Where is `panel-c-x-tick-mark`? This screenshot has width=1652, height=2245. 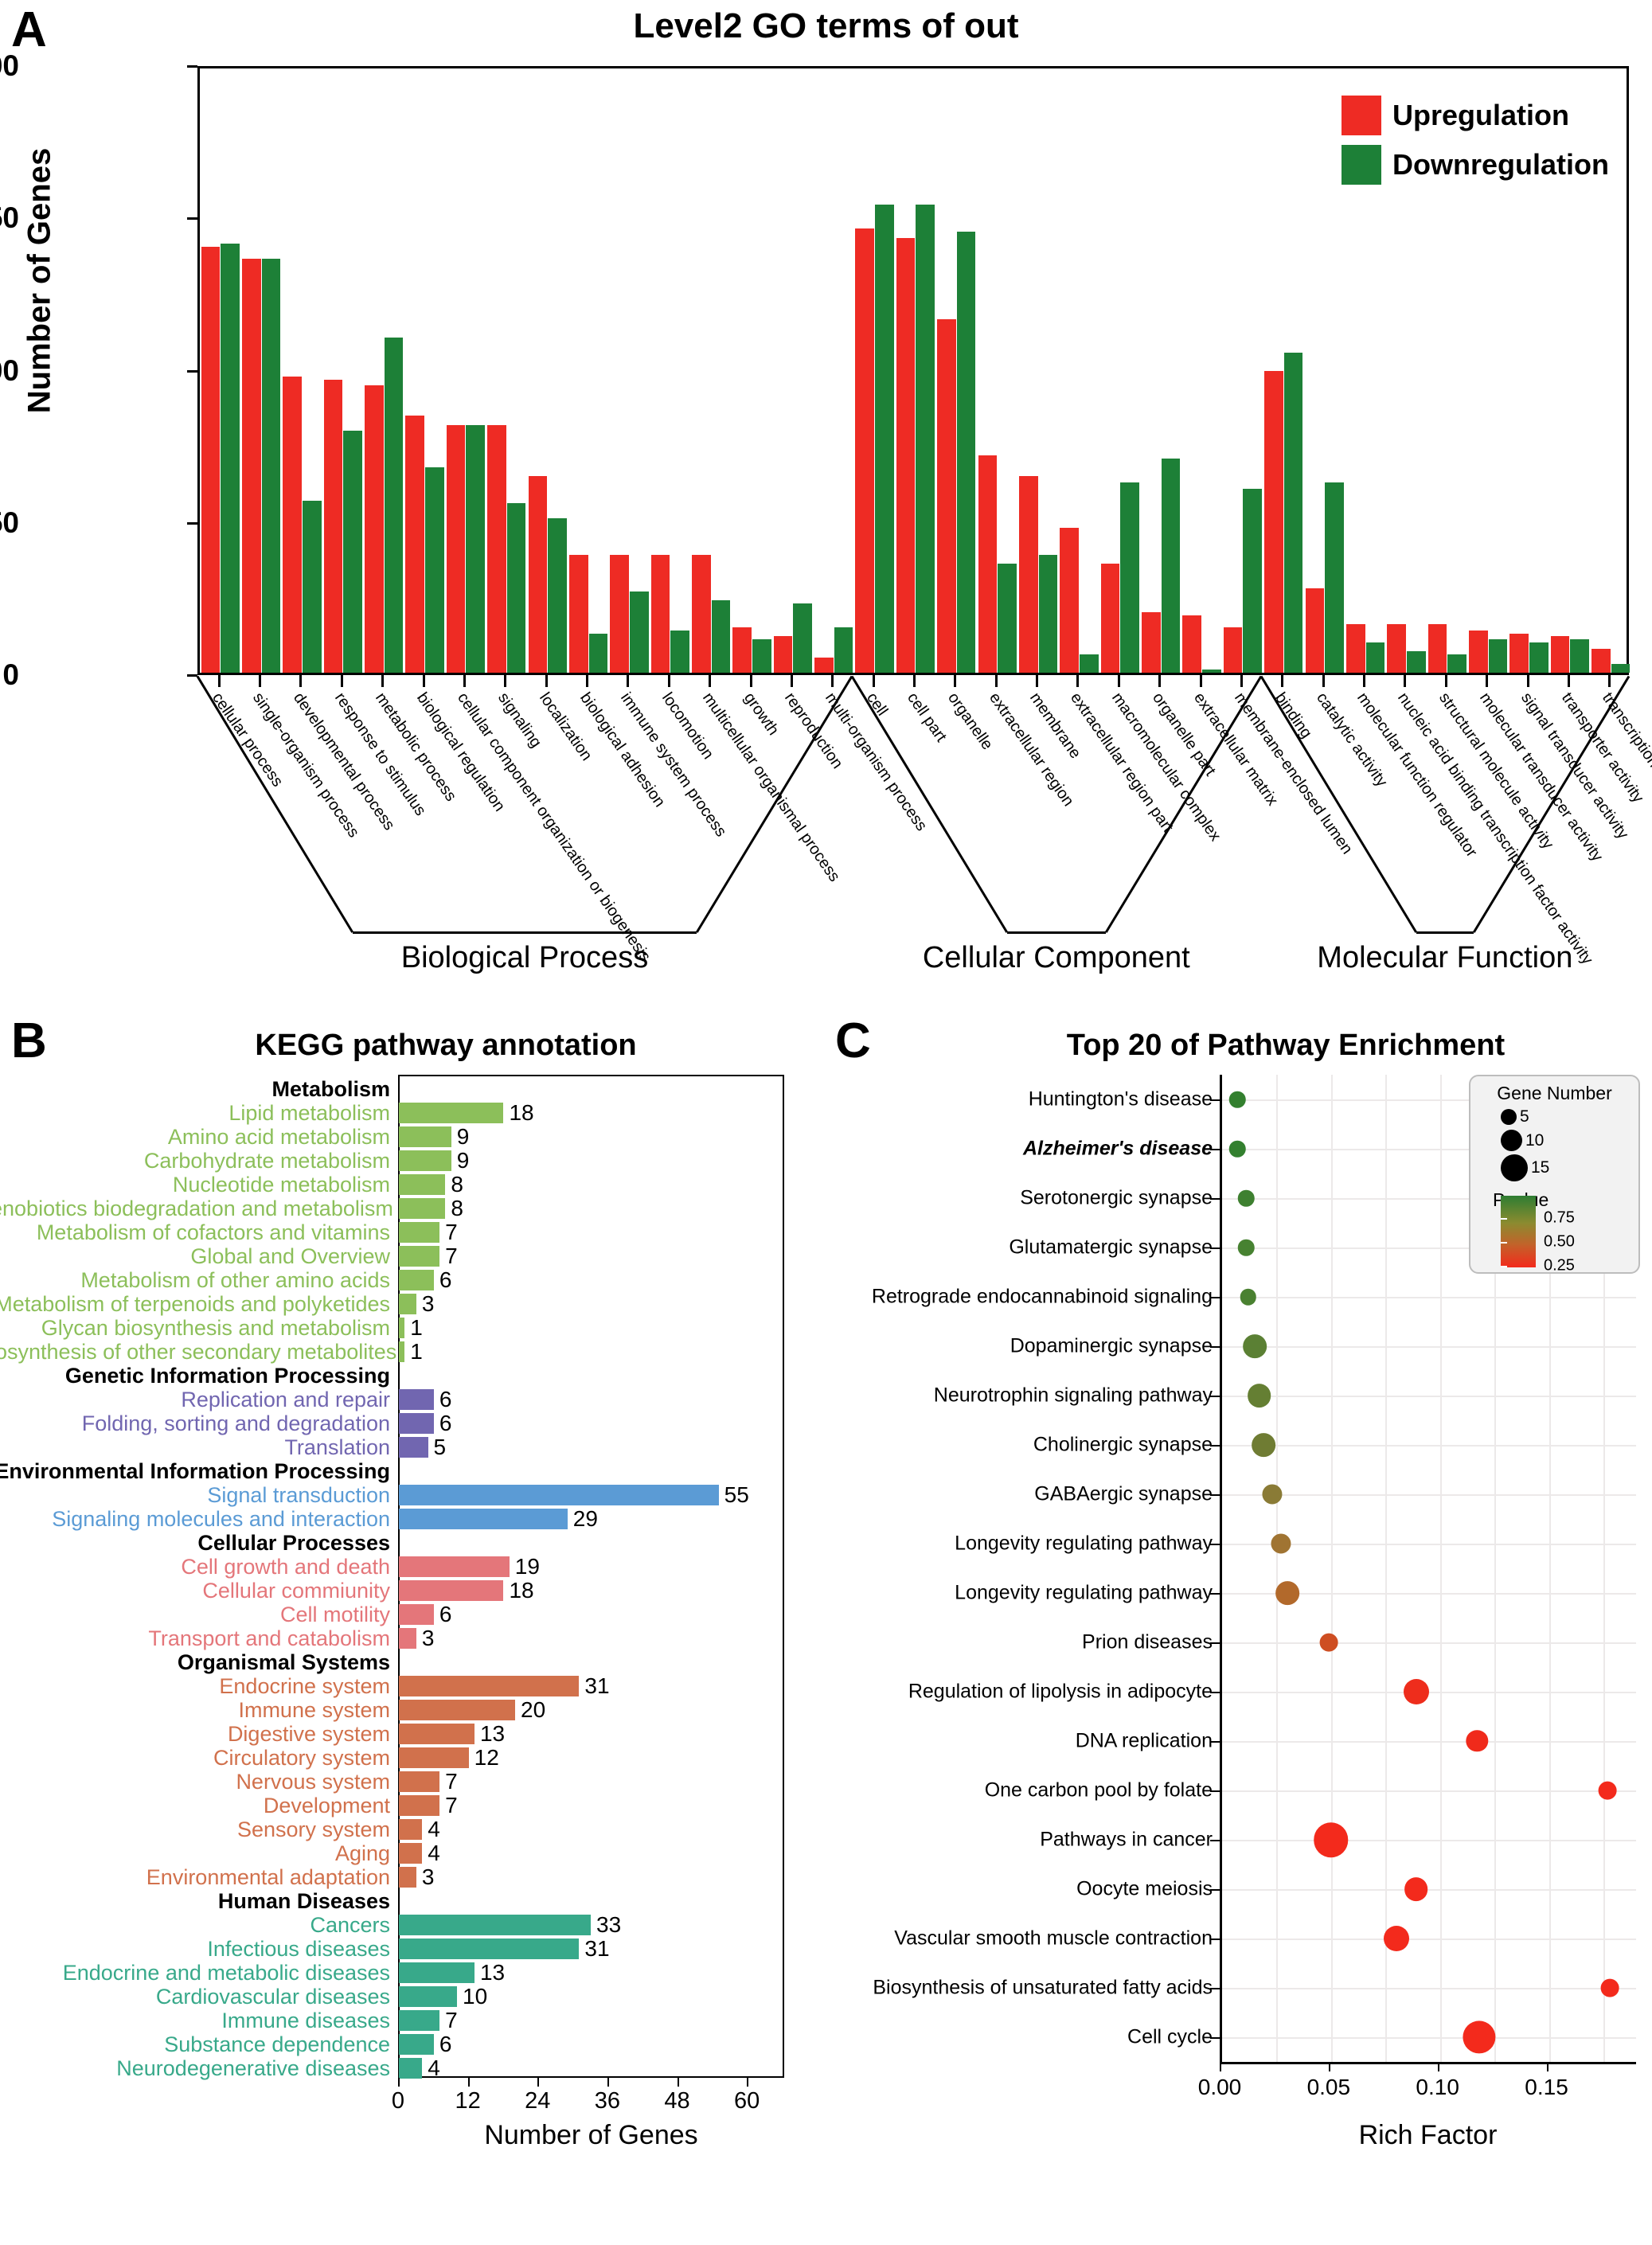 panel-c-x-tick-mark is located at coordinates (1438, 2066).